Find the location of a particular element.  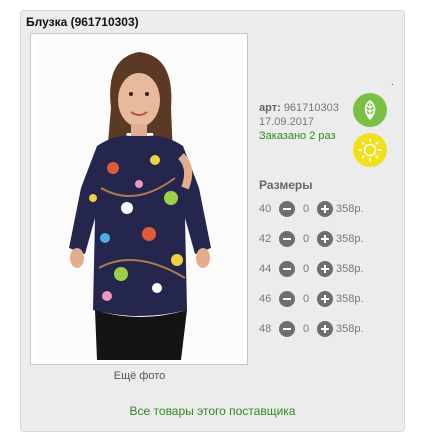

sun-icon is located at coordinates (370, 150).